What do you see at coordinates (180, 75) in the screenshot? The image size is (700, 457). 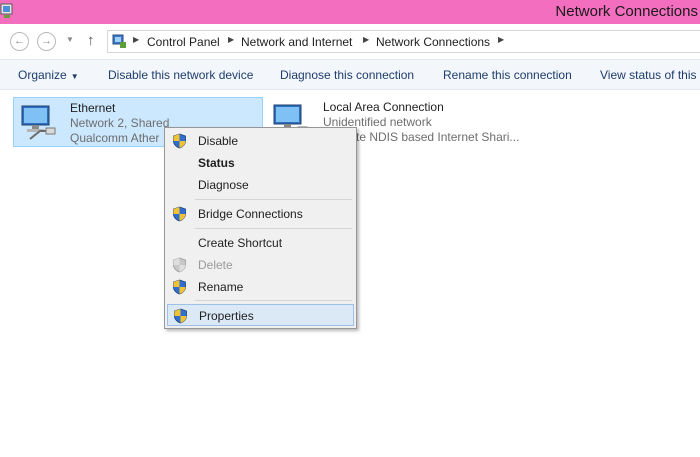 I see `disable-device-button: Disable this network device` at bounding box center [180, 75].